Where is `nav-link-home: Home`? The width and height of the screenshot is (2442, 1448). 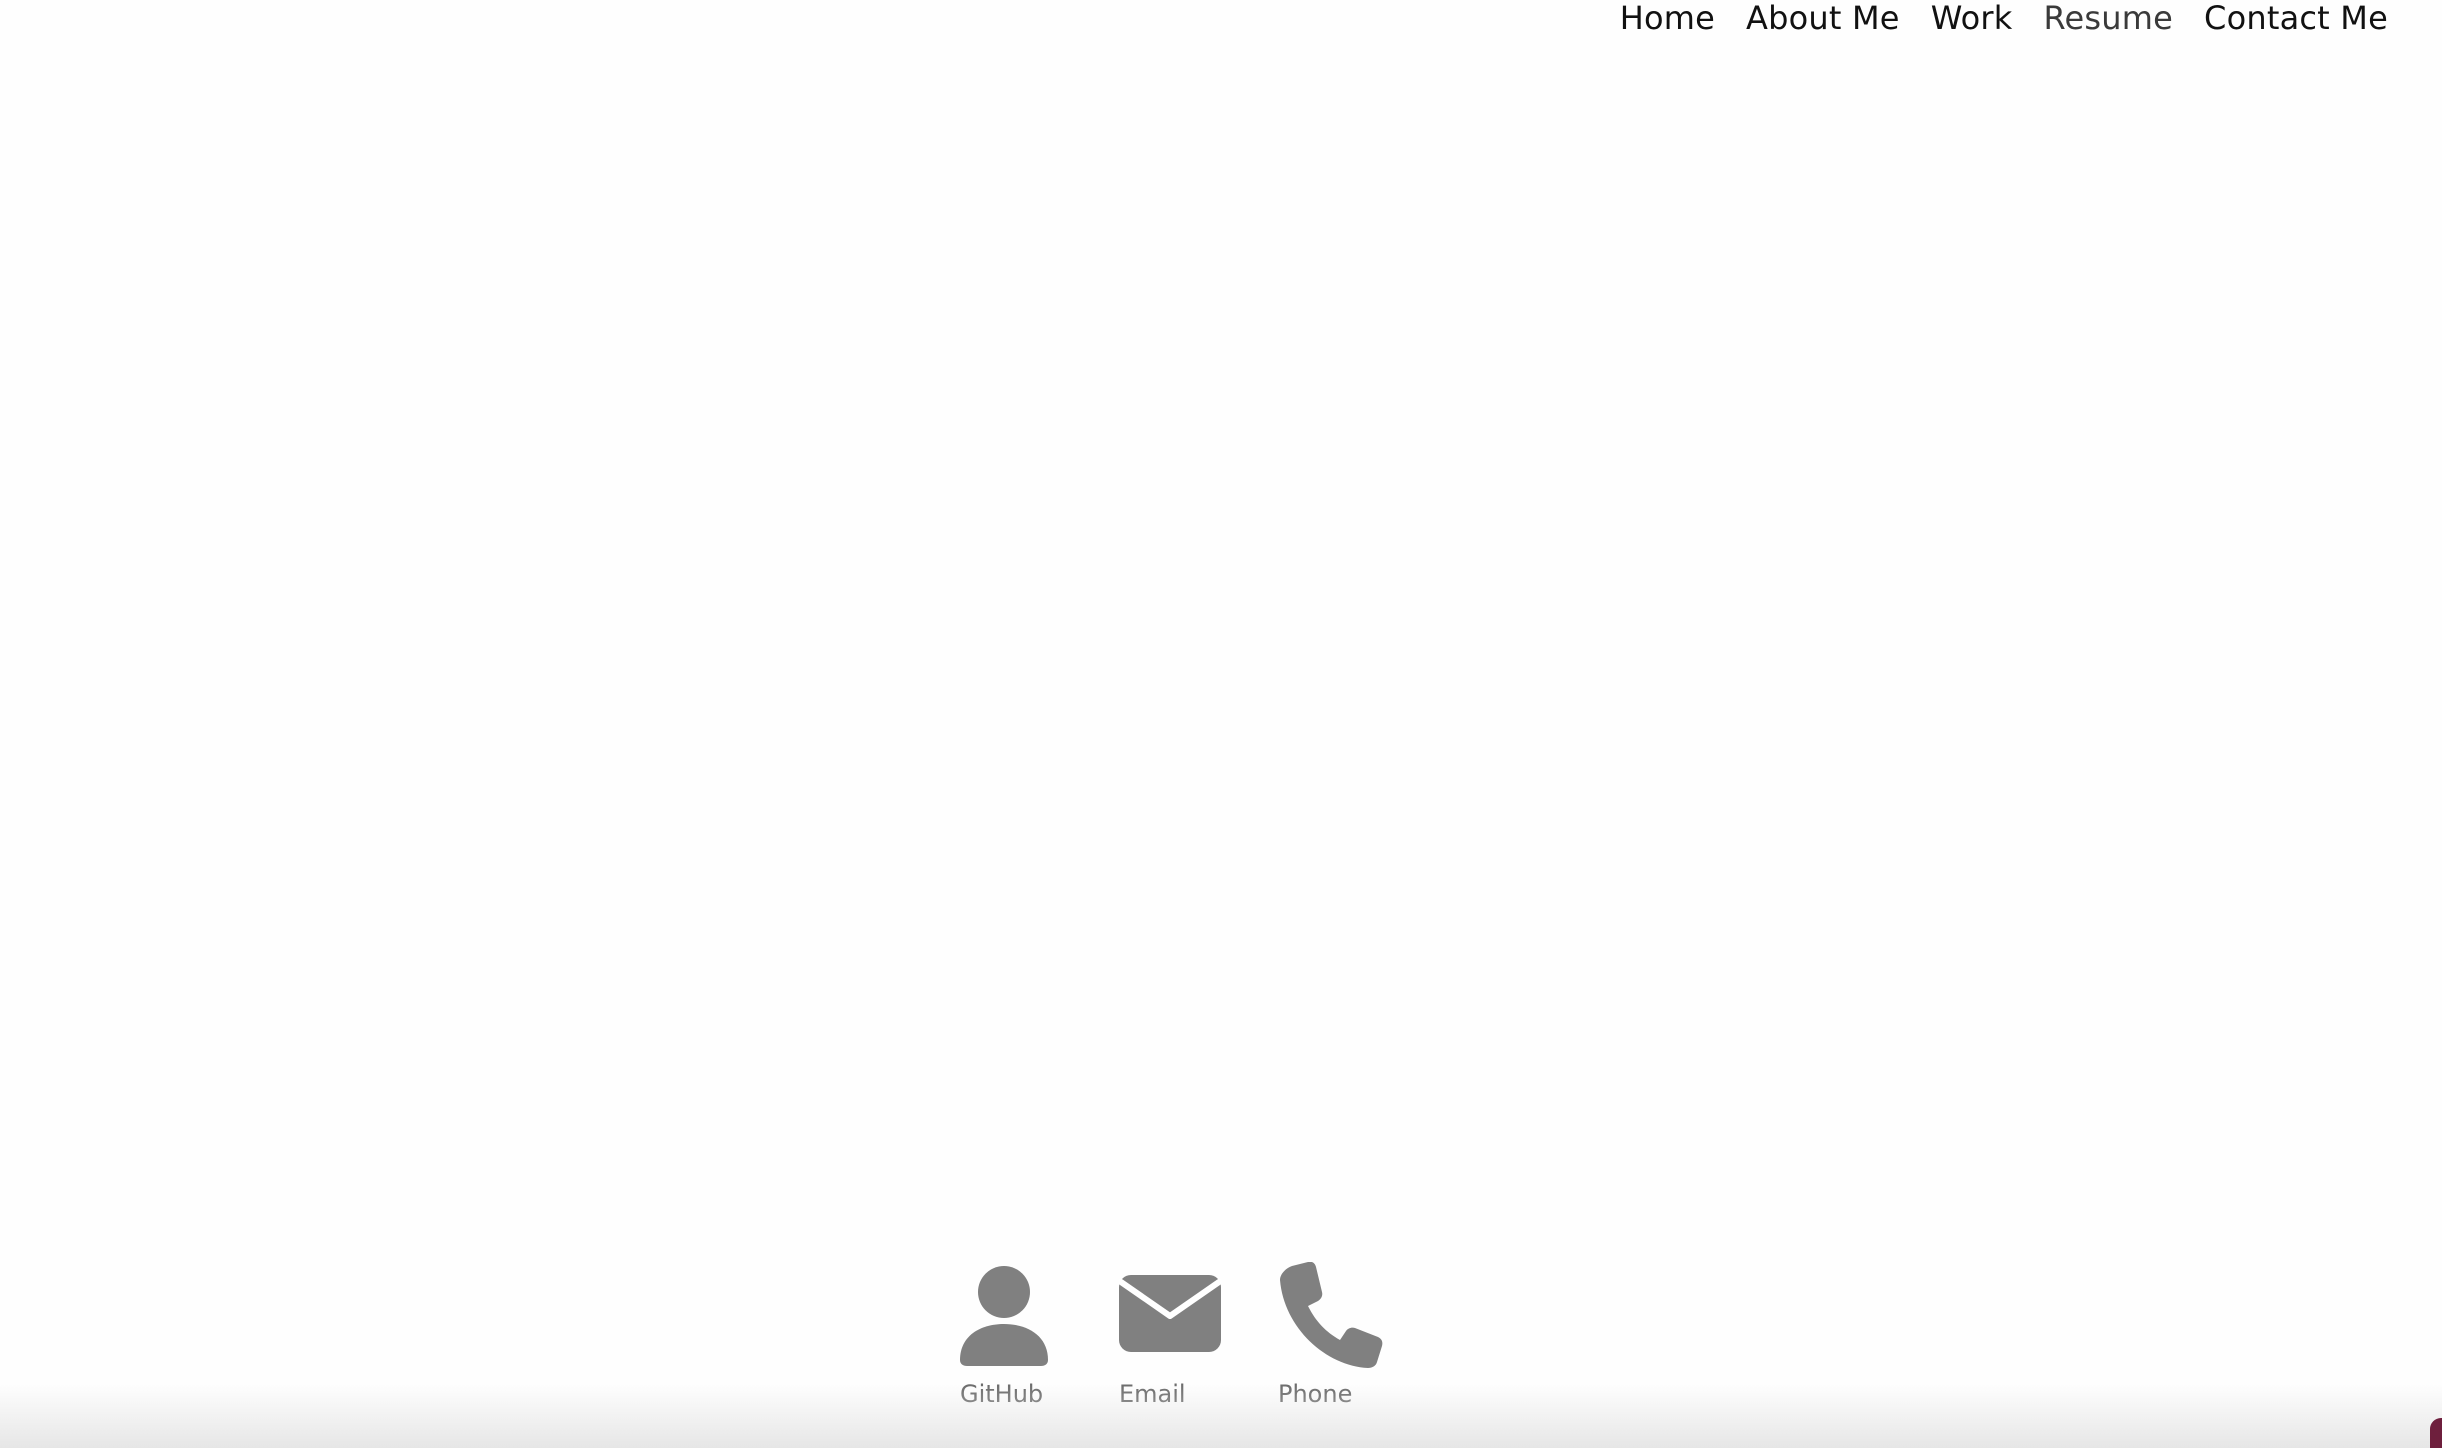
nav-link-home: Home is located at coordinates (1667, 18).